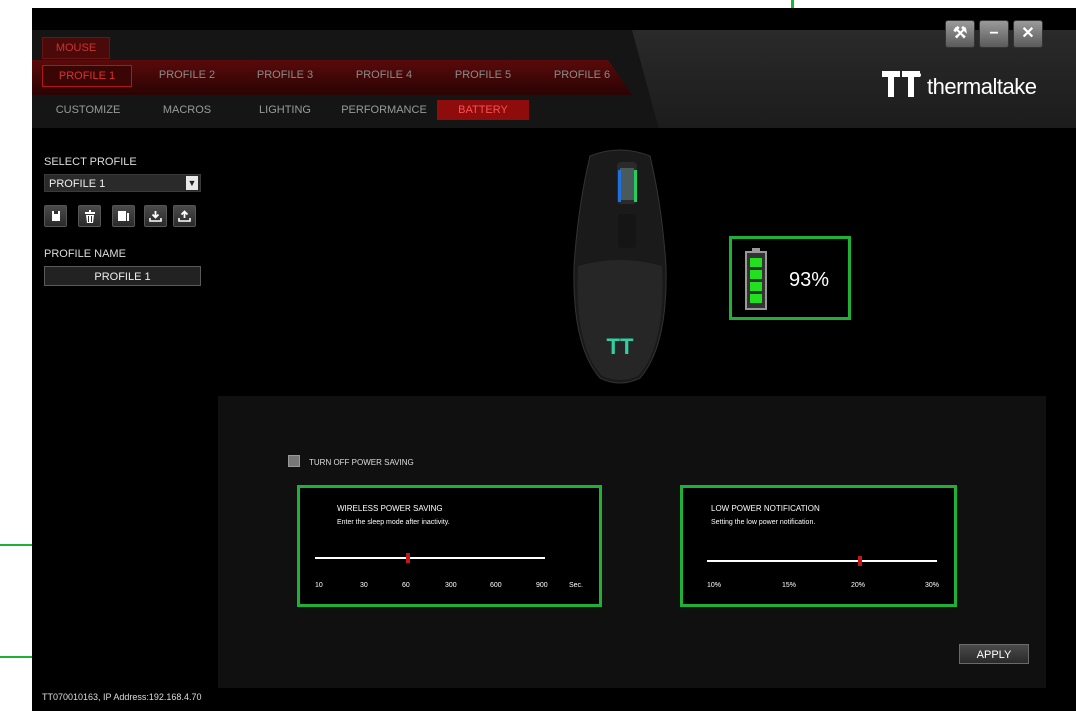  I want to click on turn-off-power-saving-label: TURN OFF POWER SAVING, so click(361, 462).